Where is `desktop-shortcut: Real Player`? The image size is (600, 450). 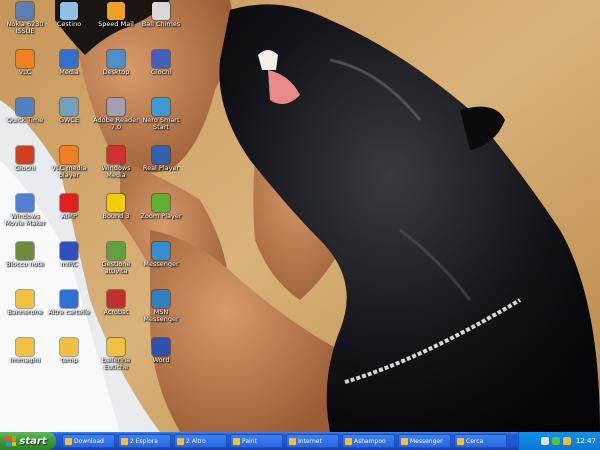
desktop-shortcut: Real Player is located at coordinates (161, 159).